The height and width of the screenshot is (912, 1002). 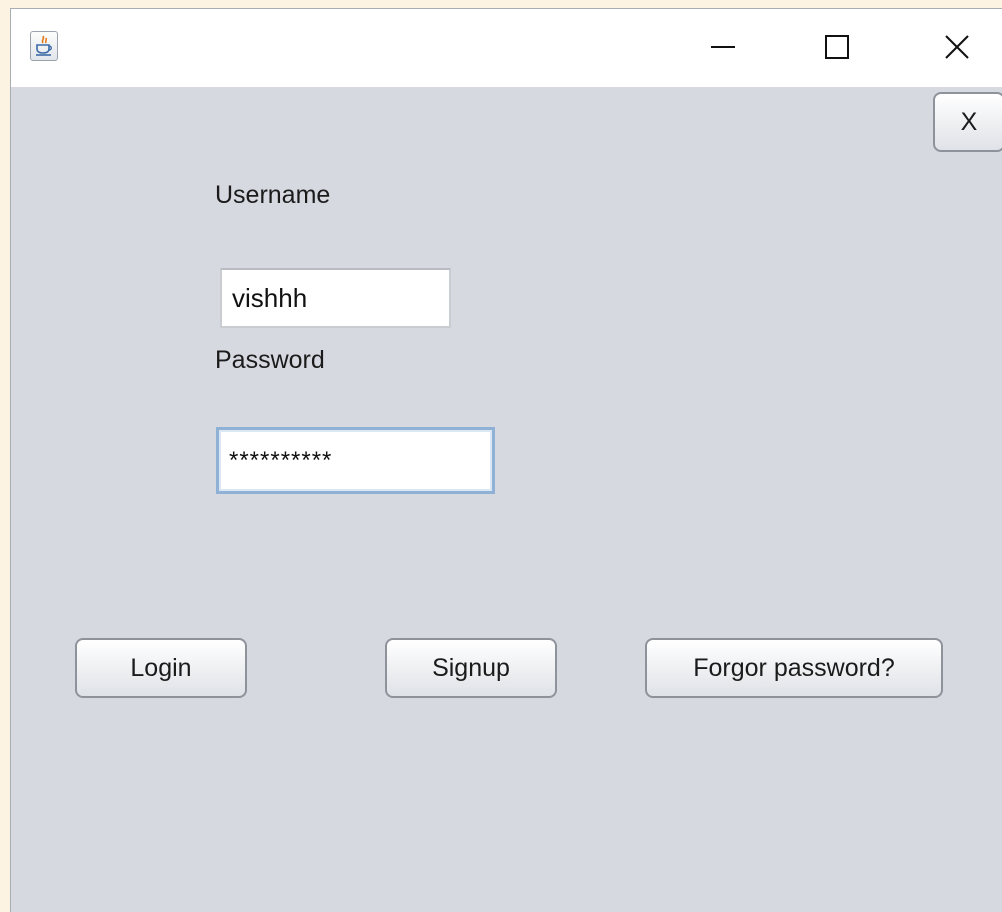 What do you see at coordinates (355, 460) in the screenshot?
I see `password-field` at bounding box center [355, 460].